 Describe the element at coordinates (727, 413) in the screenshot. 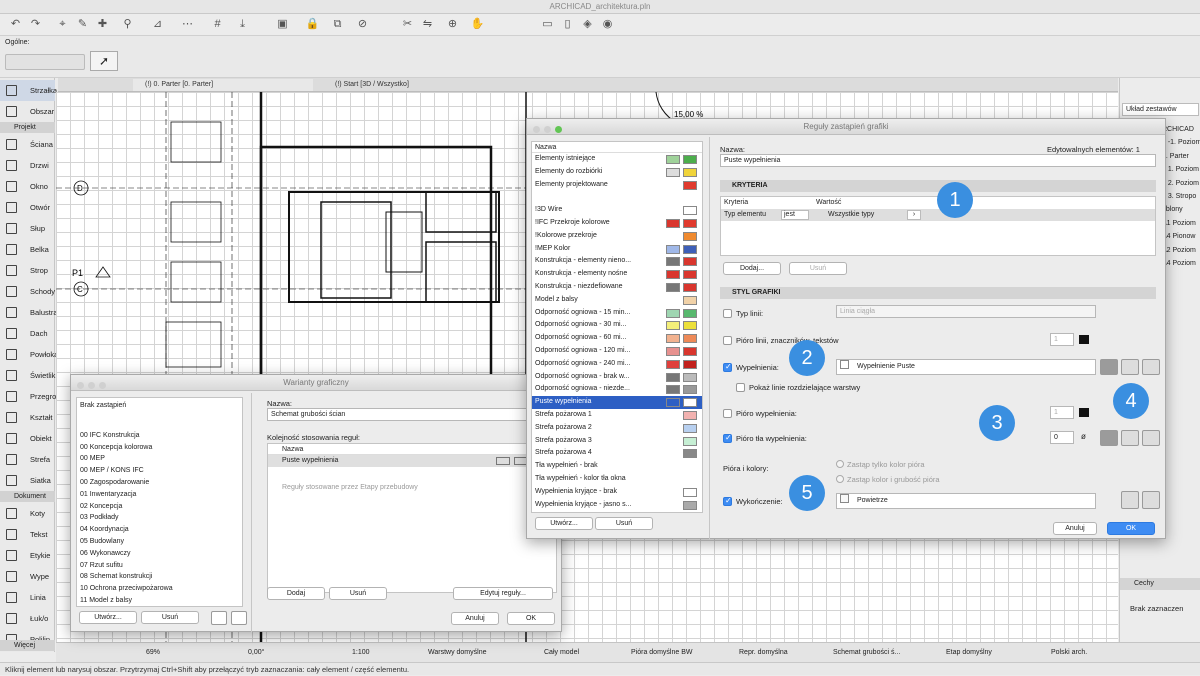

I see `fill-pen-checkbox` at that location.